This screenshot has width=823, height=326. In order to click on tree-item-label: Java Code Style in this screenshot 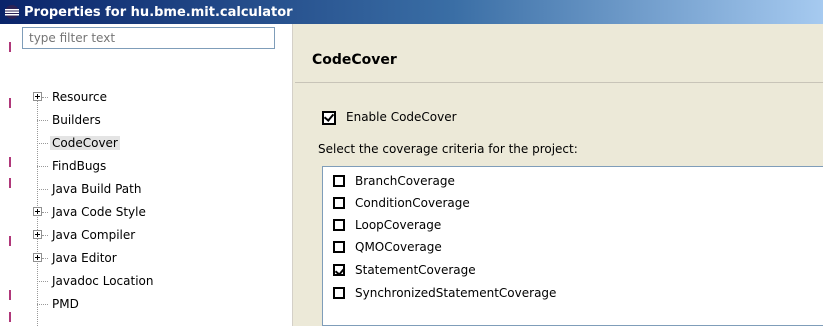, I will do `click(99, 212)`.